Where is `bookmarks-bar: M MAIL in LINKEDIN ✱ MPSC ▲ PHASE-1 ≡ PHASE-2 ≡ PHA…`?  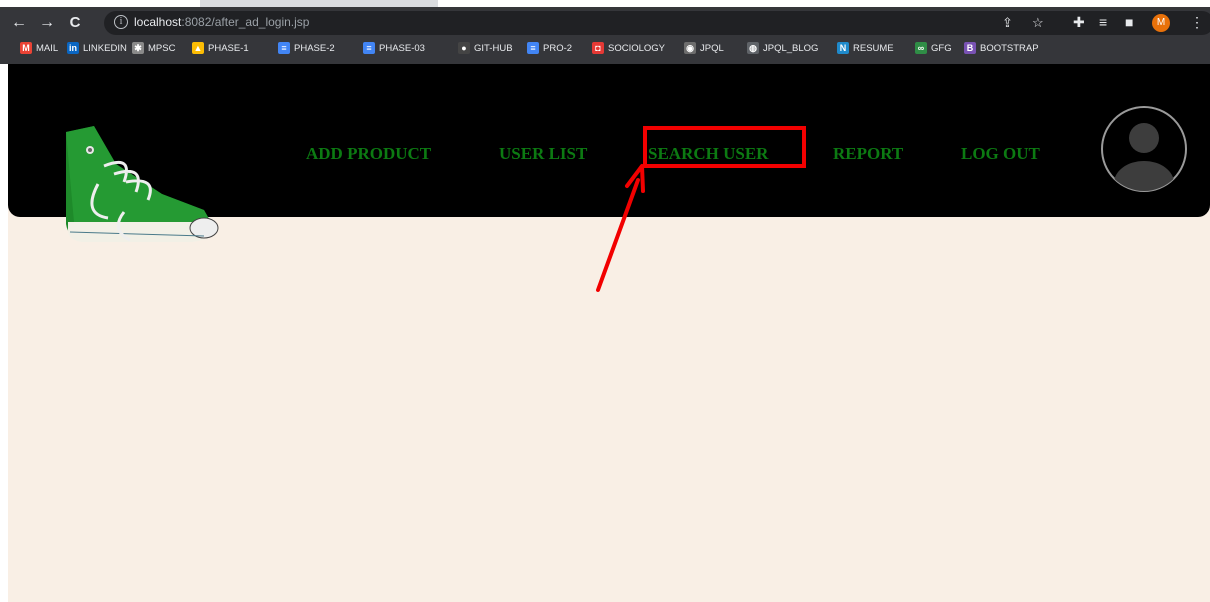 bookmarks-bar: M MAIL in LINKEDIN ✱ MPSC ▲ PHASE-1 ≡ PHASE-2 ≡ PHA… is located at coordinates (605, 49).